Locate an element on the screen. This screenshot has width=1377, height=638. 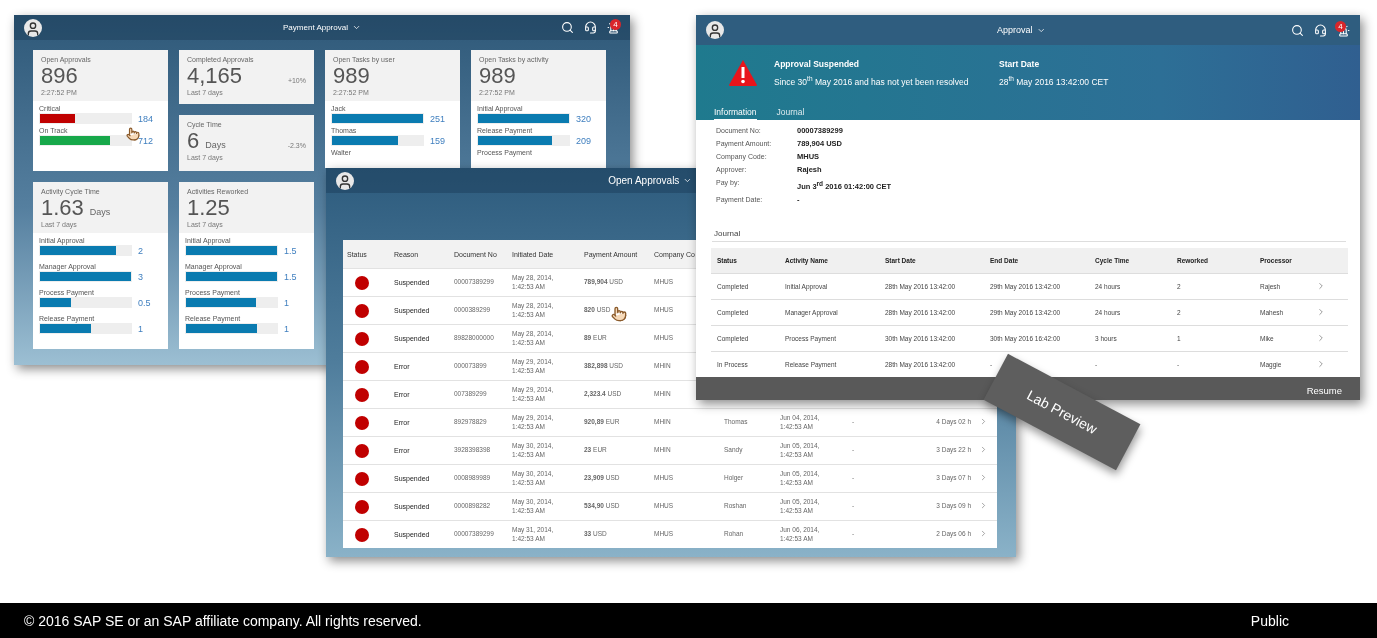
copyright-text: © 2016 SAP SE or an SAP affiliate company. All rights reserved. is located at coordinates (223, 620).